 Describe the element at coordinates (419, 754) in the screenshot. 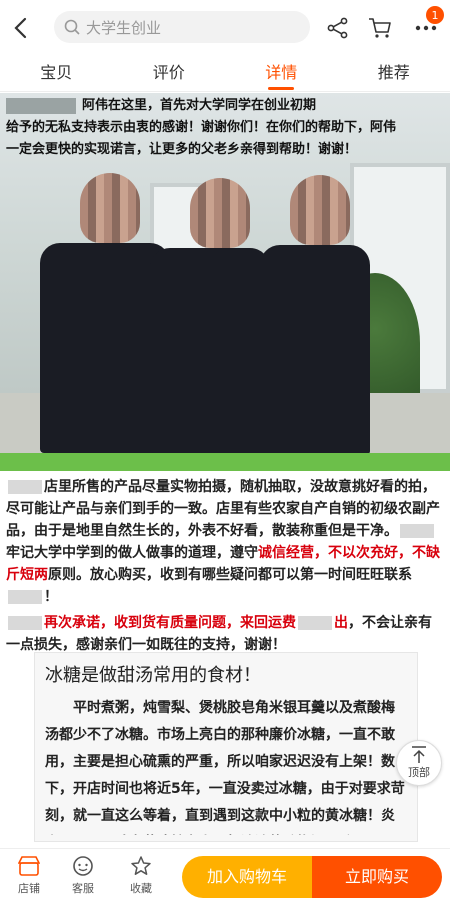

I see `arrow-up-icon` at that location.